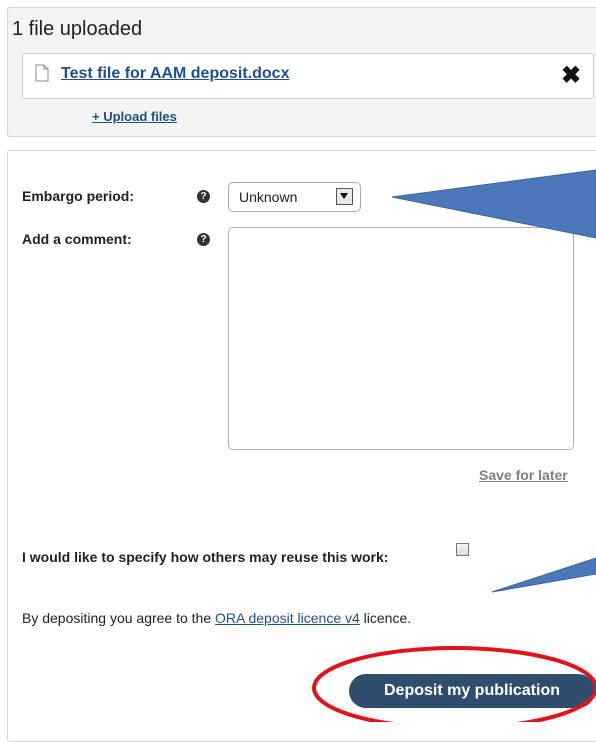 This screenshot has width=596, height=742. Describe the element at coordinates (543, 575) in the screenshot. I see `callout-pointer-reuse` at that location.